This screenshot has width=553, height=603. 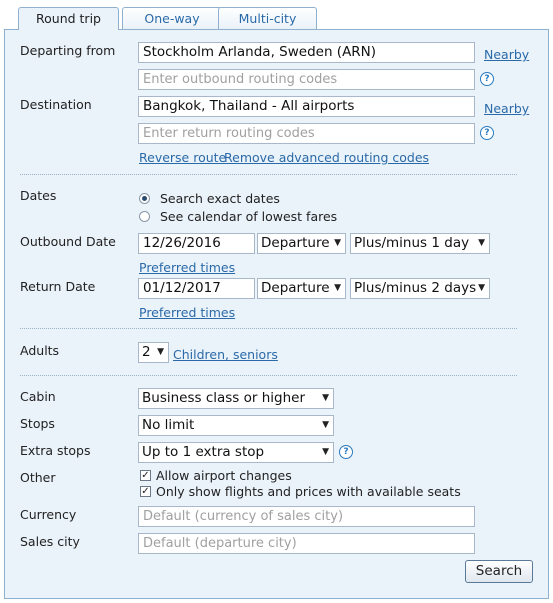 What do you see at coordinates (506, 54) in the screenshot?
I see `departure-nearby-link: Nearby` at bounding box center [506, 54].